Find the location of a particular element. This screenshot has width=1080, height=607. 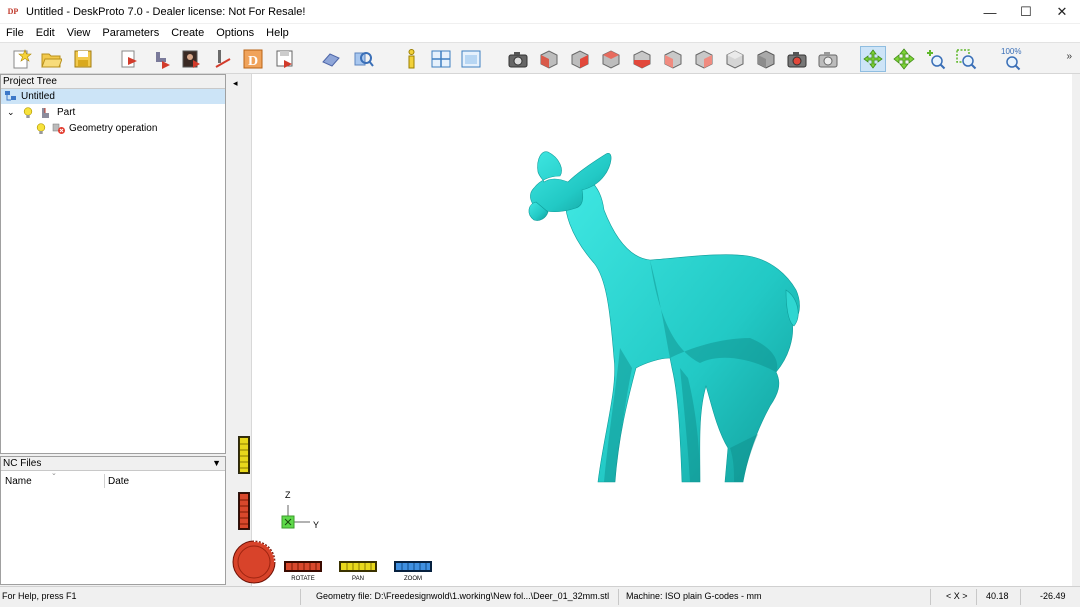

open-folder-icon is located at coordinates (51, 59).